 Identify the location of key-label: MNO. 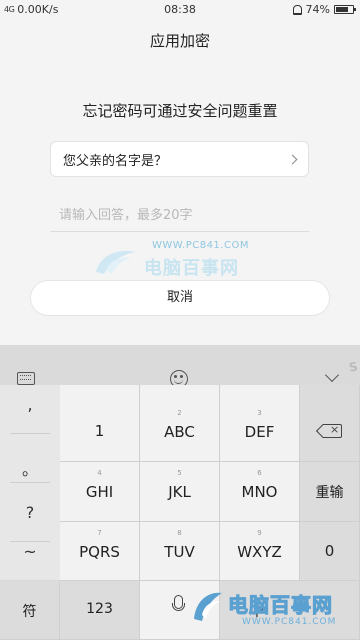
(259, 492).